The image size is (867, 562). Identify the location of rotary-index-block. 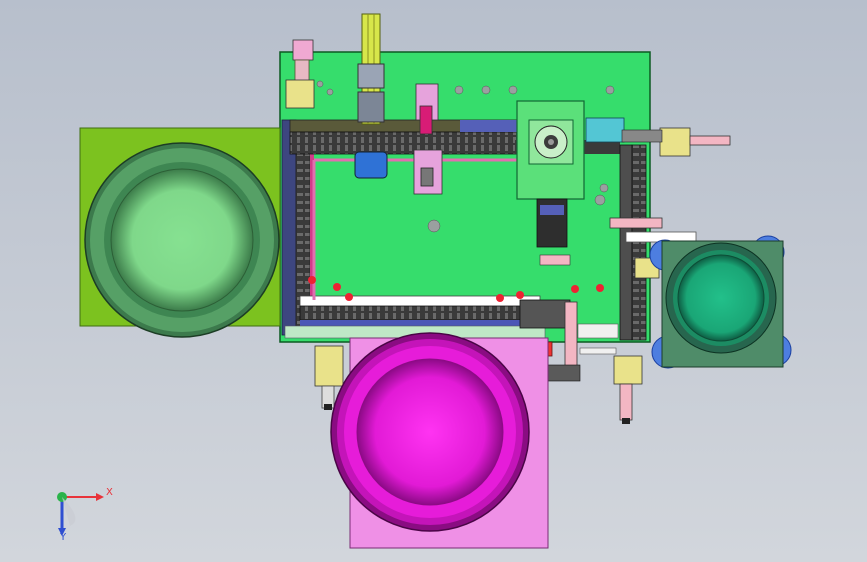
(550, 150).